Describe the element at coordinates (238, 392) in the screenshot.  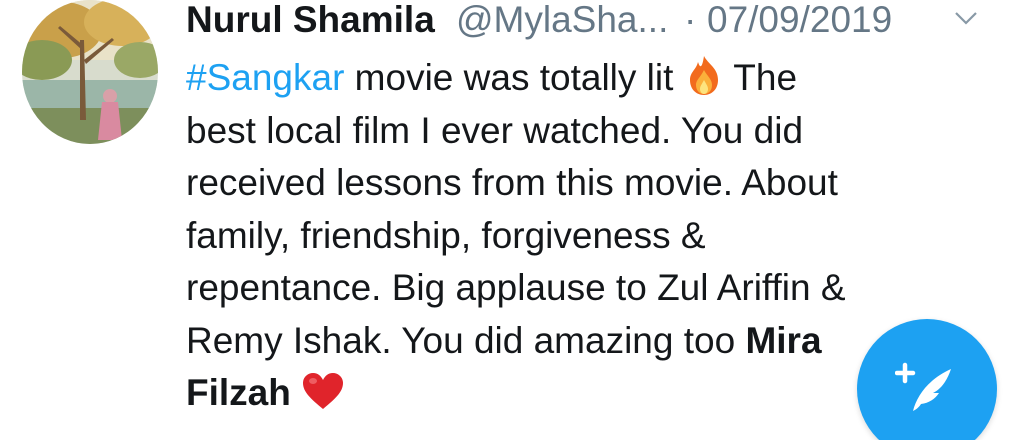
I see `mention-bold: Filzah` at that location.